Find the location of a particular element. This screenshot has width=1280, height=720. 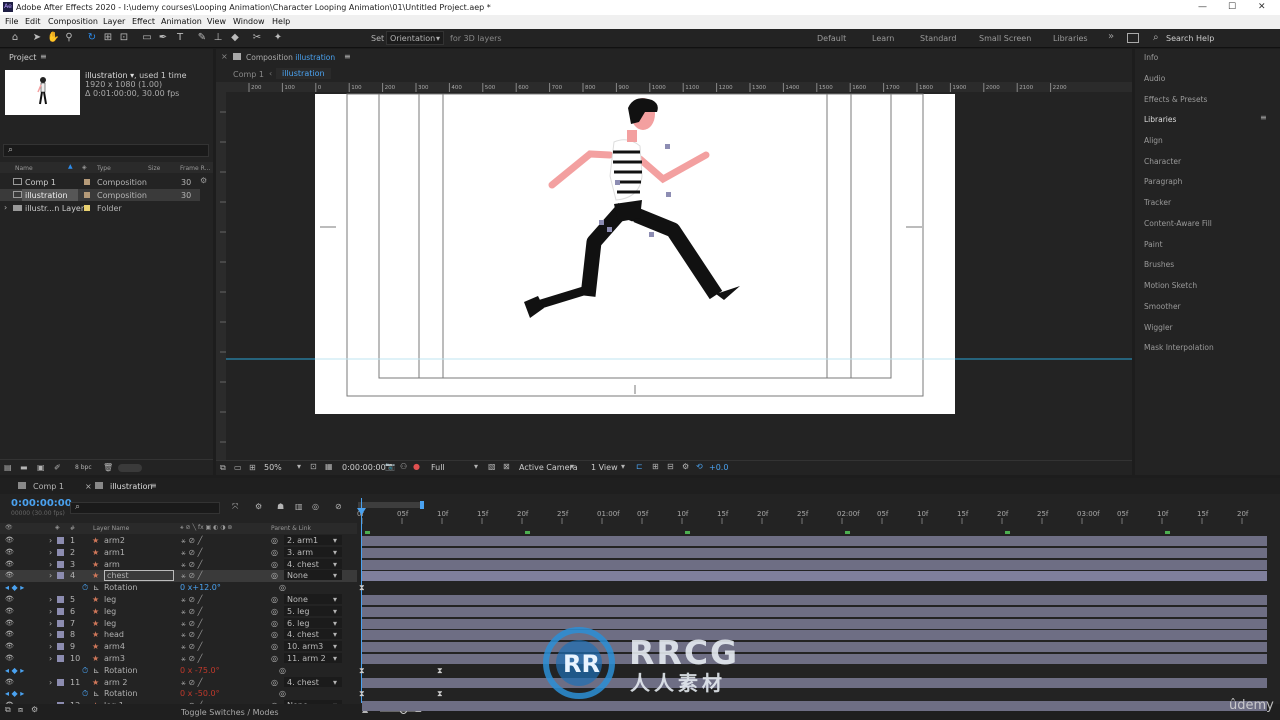

list-item: illustration Composition 30 is located at coordinates (100, 195).